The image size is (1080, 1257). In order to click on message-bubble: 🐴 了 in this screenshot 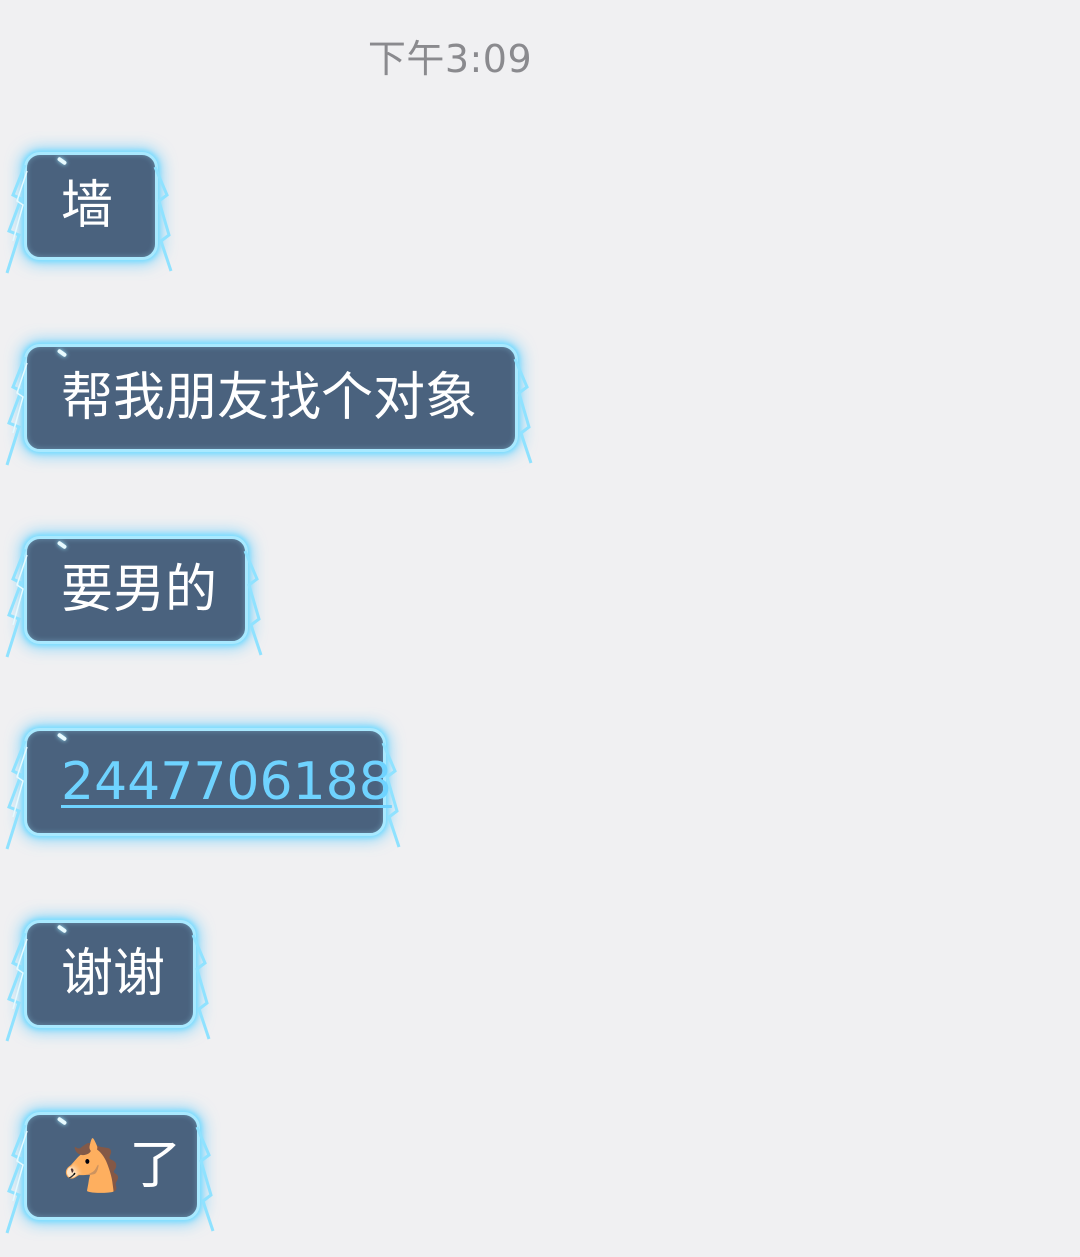, I will do `click(110, 1173)`.